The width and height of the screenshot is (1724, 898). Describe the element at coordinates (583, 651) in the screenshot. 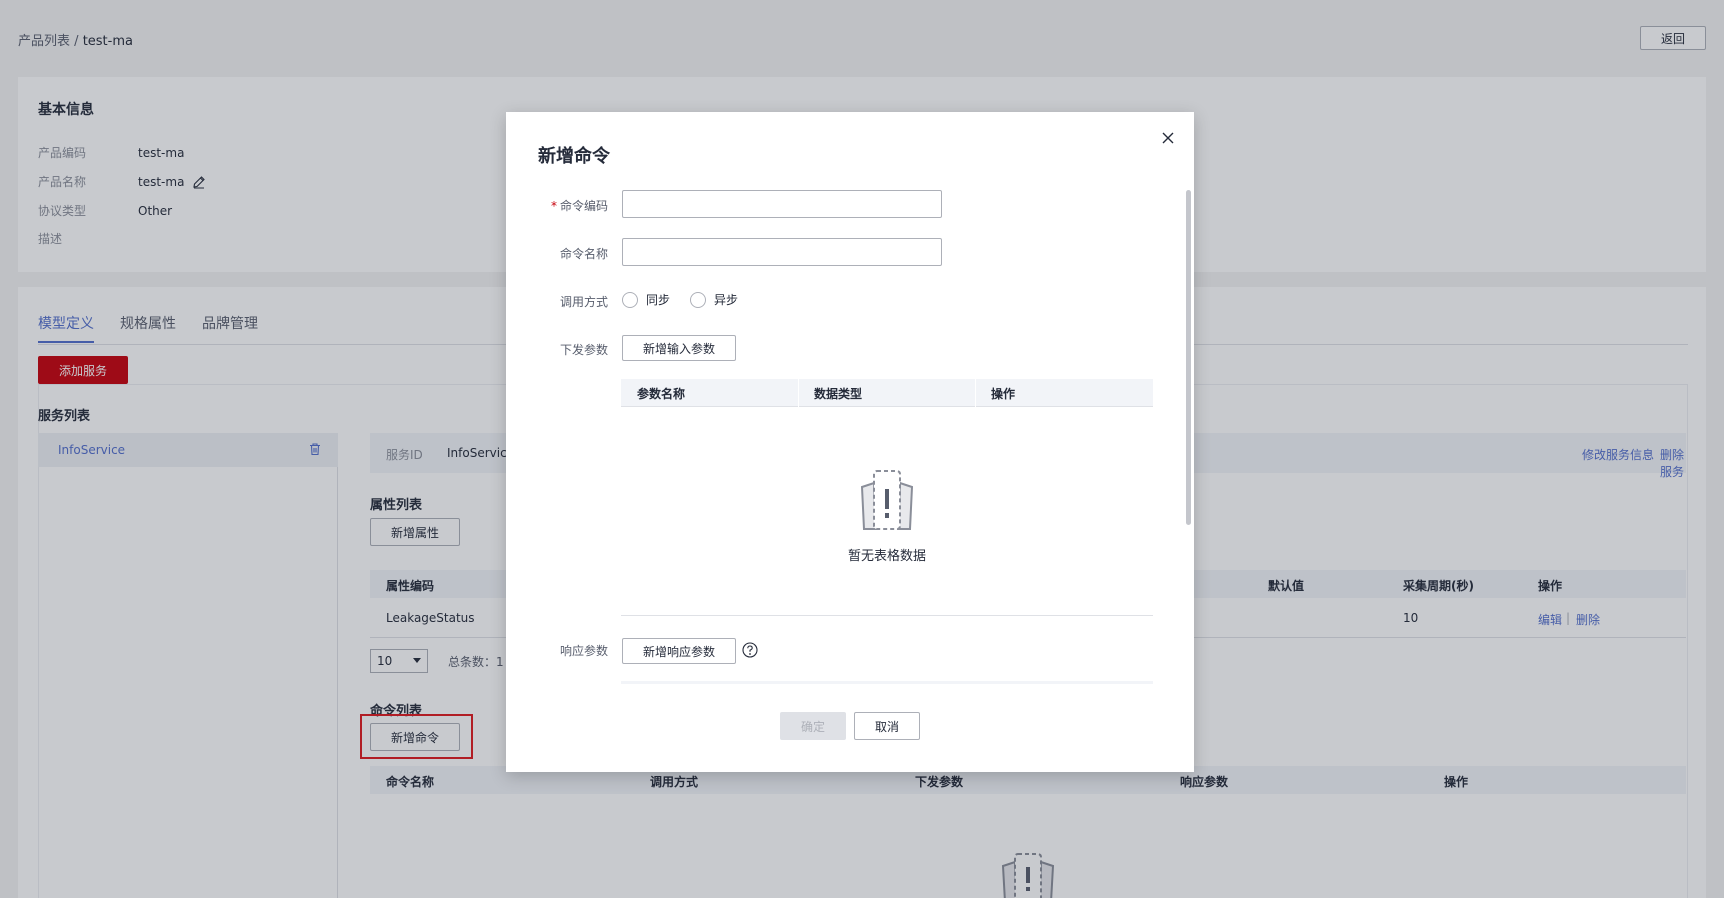

I see `response-params-label: 响应参数` at that location.